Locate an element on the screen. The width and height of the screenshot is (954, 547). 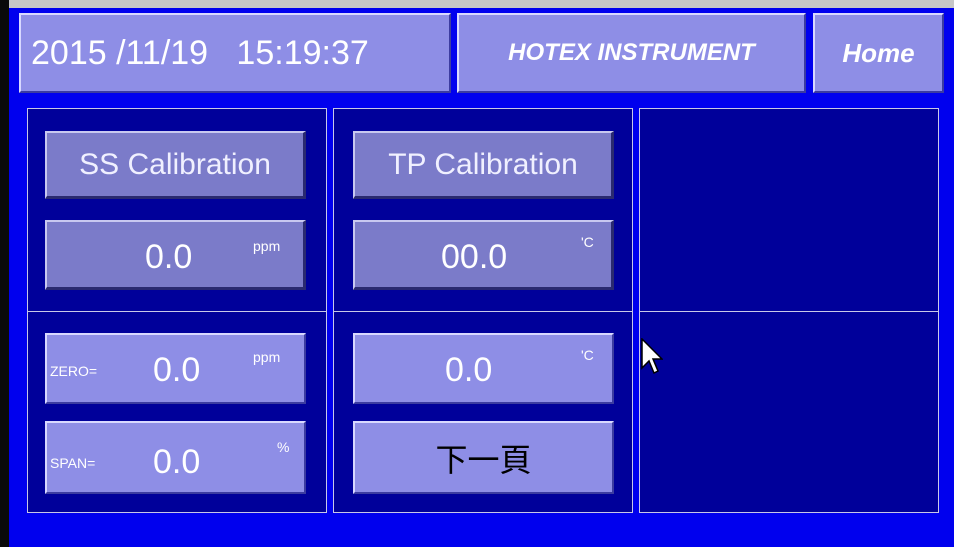
window-frame-top is located at coordinates (477, 4).